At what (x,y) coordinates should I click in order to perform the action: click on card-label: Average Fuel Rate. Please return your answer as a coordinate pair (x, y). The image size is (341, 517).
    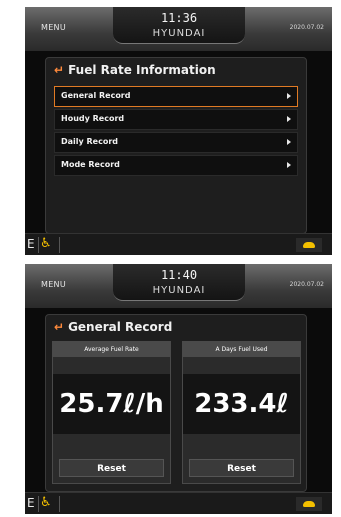
    Looking at the image, I should click on (111, 349).